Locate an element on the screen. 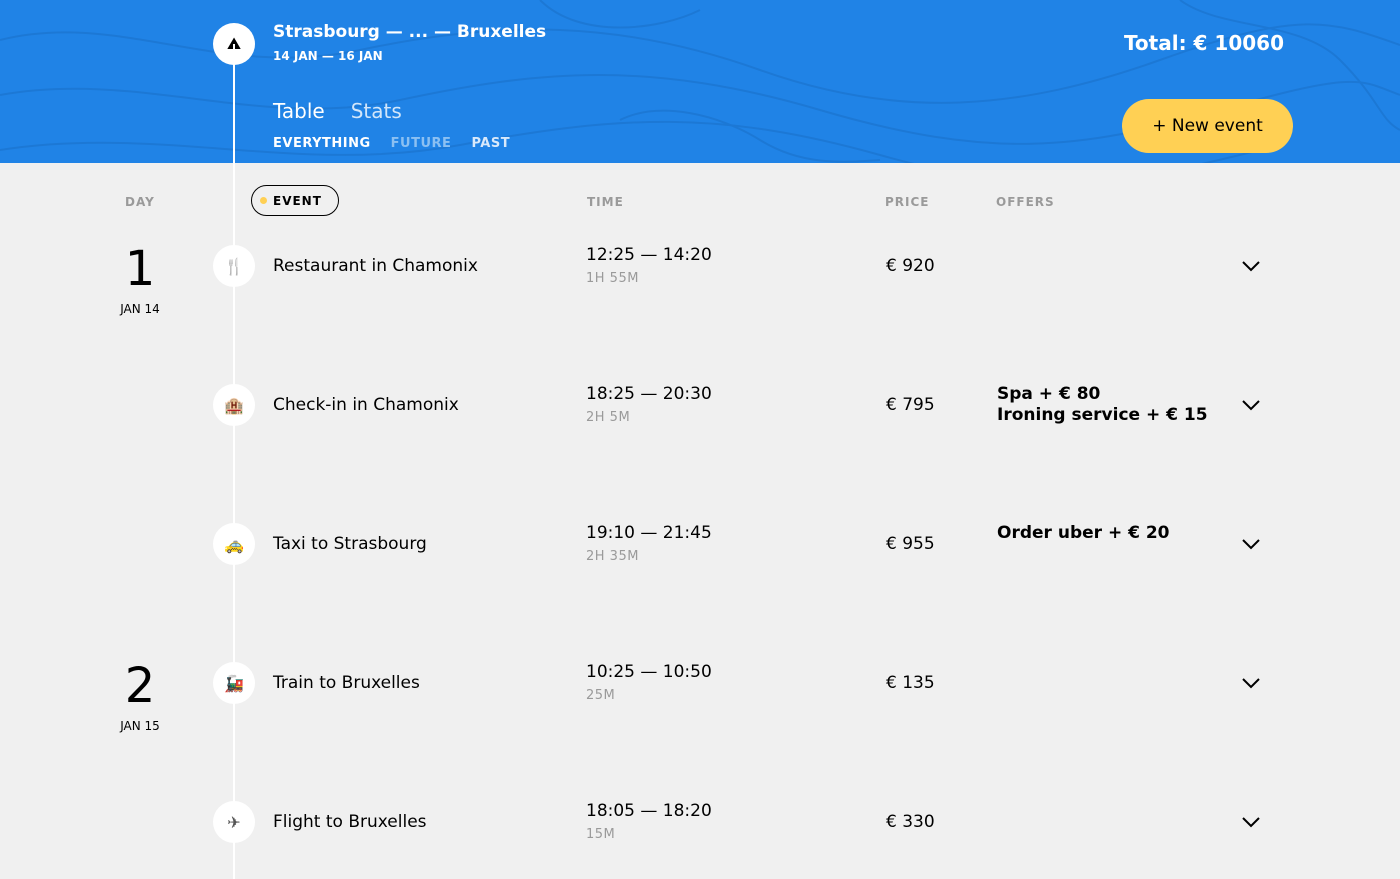 The width and height of the screenshot is (1400, 879). tab-table: Table is located at coordinates (299, 111).